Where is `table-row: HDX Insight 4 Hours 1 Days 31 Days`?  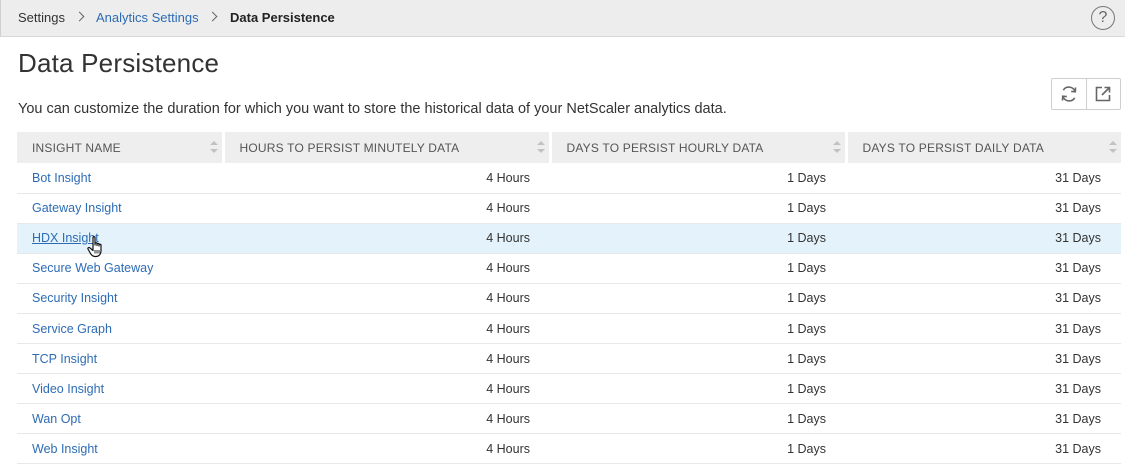 table-row: HDX Insight 4 Hours 1 Days 31 Days is located at coordinates (569, 238).